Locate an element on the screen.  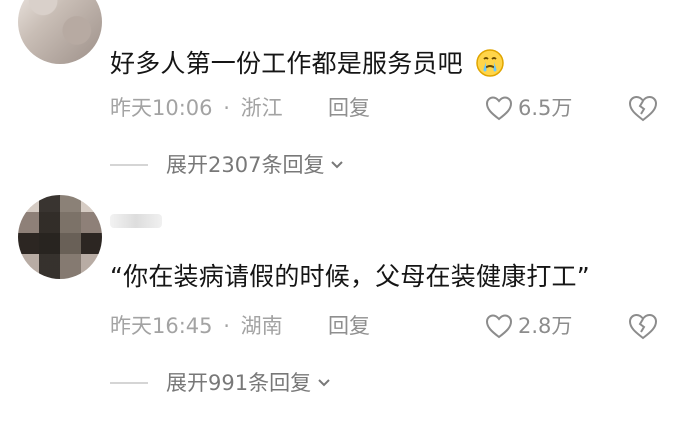
like-count: 2.8万 is located at coordinates (545, 326).